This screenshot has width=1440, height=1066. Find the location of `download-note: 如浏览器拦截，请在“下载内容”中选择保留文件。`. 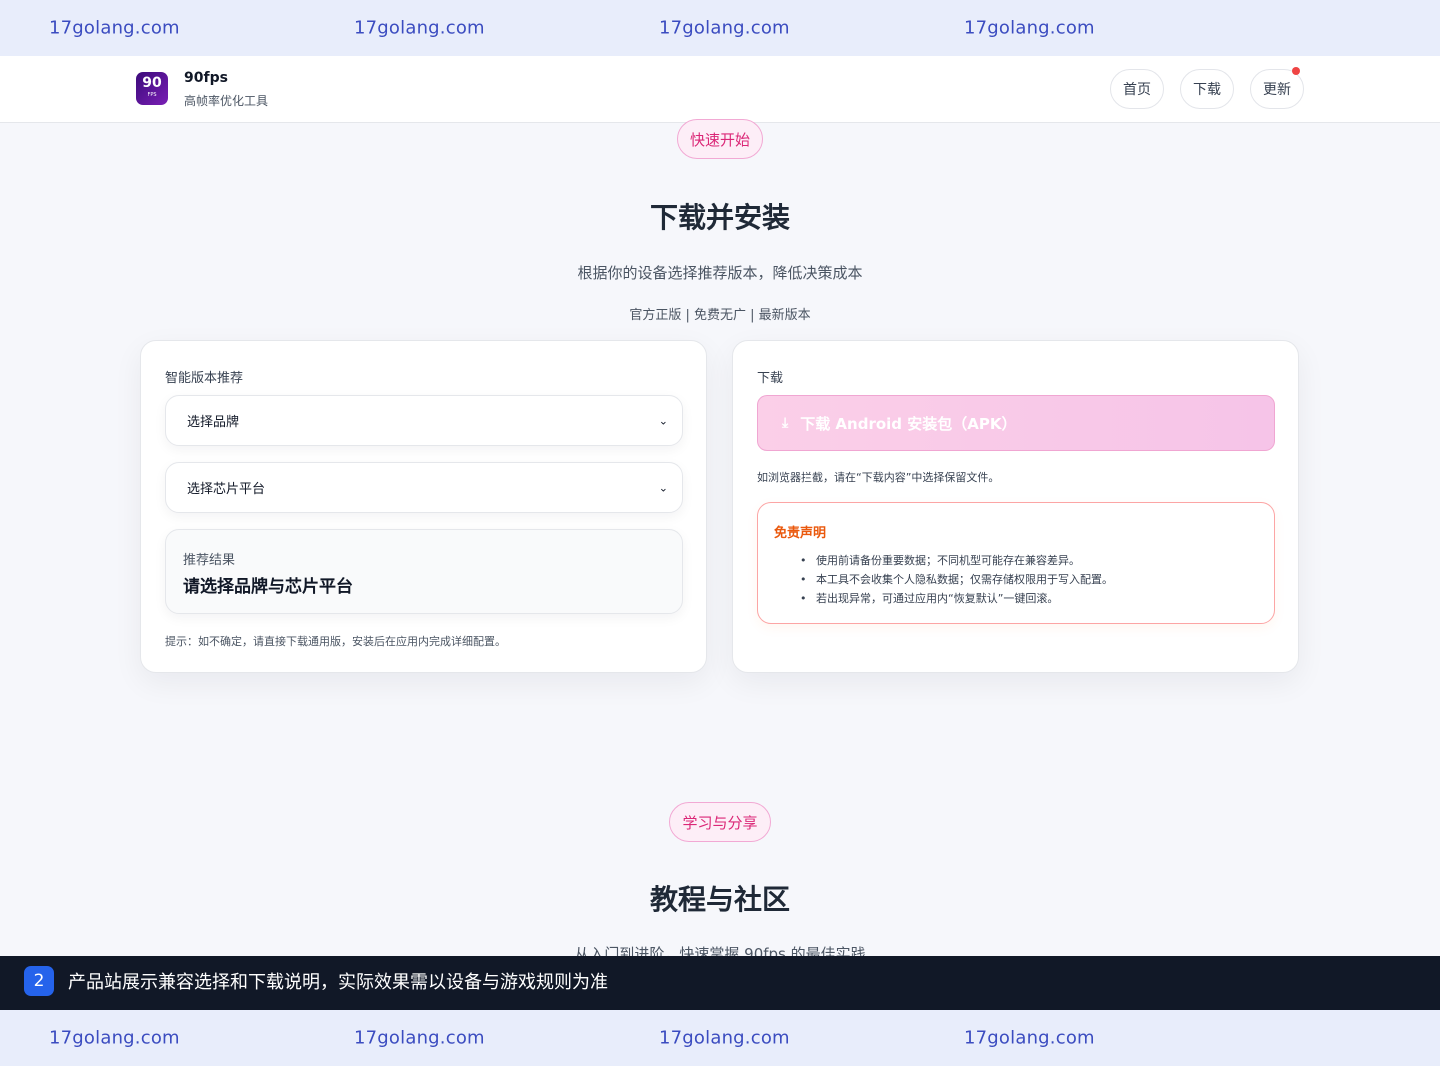

download-note: 如浏览器拦截，请在“下载内容”中选择保留文件。 is located at coordinates (878, 477).